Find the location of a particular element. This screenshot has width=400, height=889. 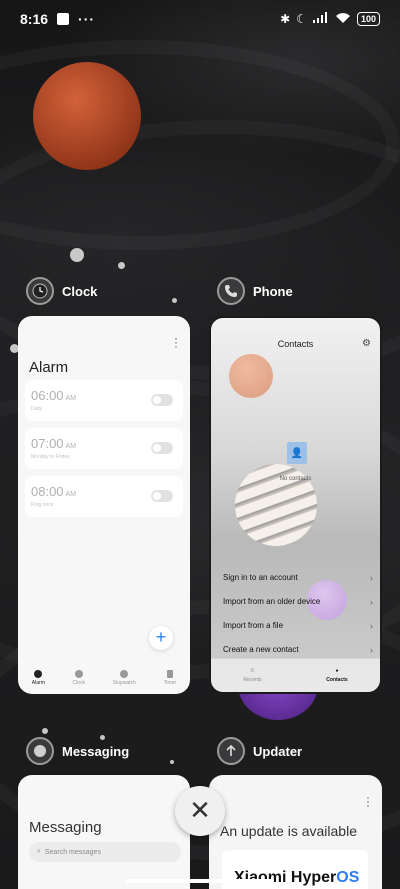

messaging-app-icon is located at coordinates (40, 751).